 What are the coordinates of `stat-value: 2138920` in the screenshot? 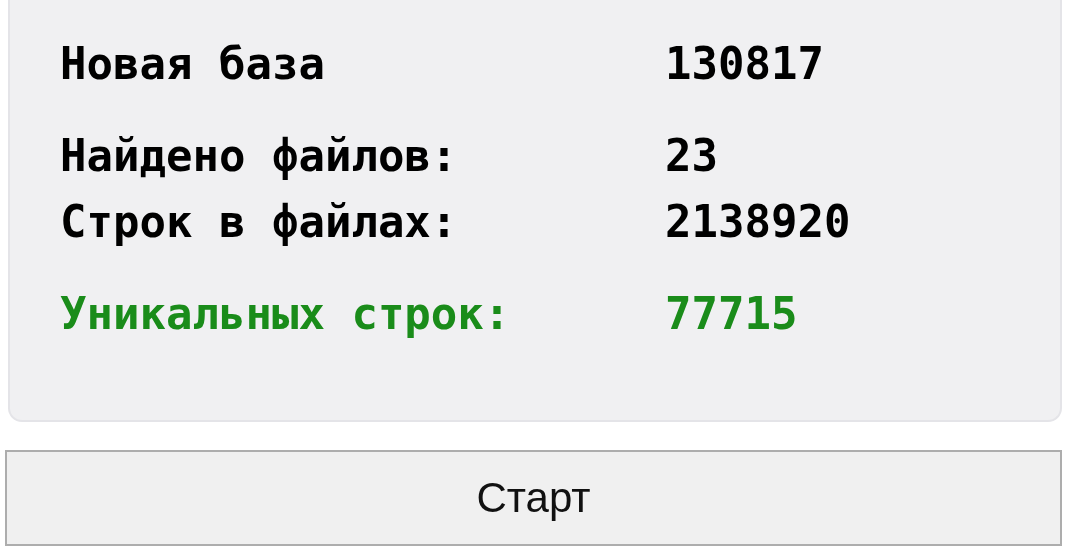 It's located at (758, 222).